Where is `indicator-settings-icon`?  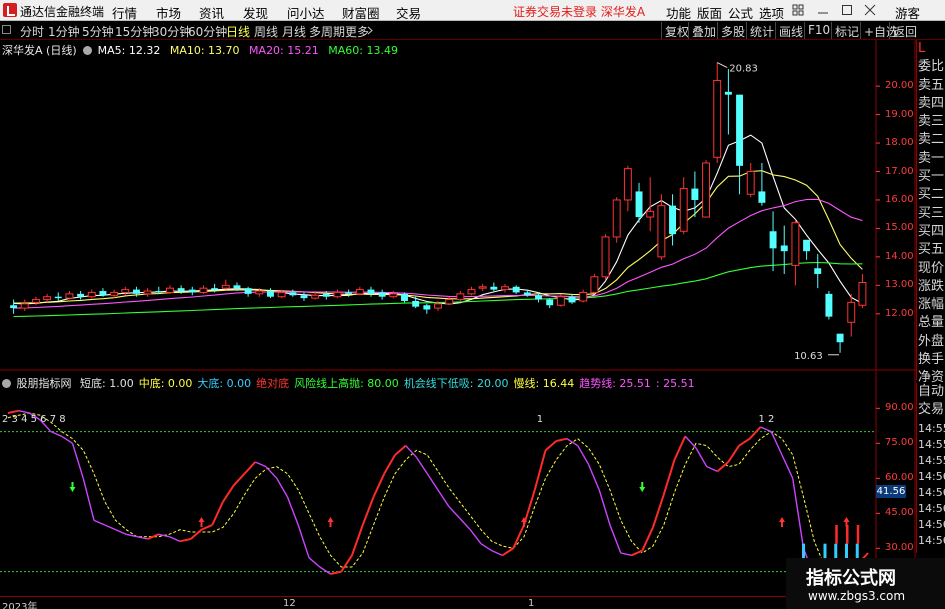 indicator-settings-icon is located at coordinates (6, 383).